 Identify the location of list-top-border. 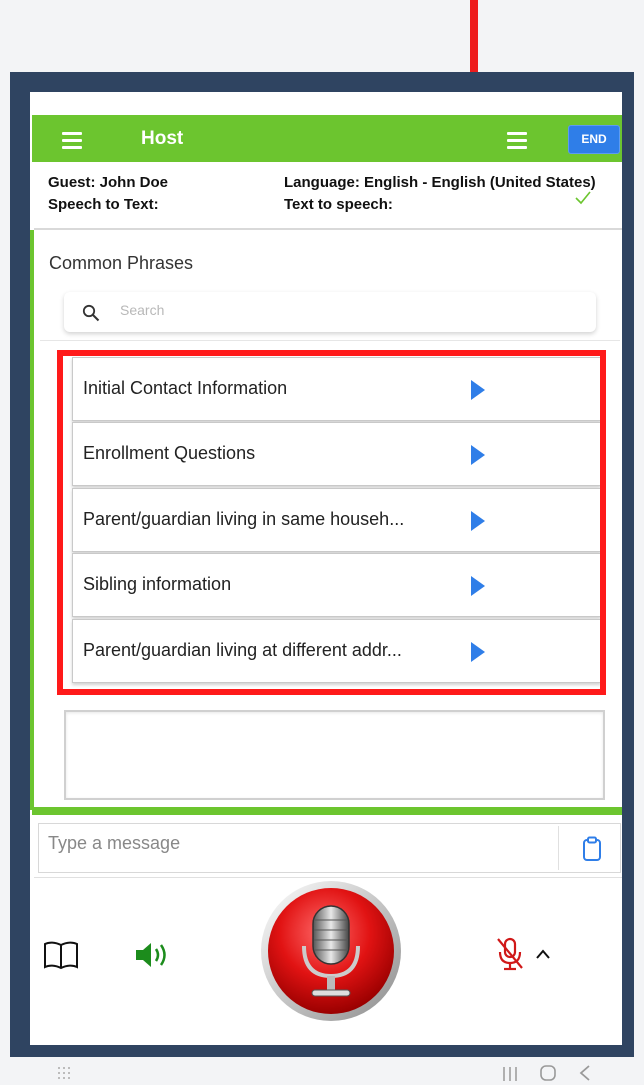
(330, 340).